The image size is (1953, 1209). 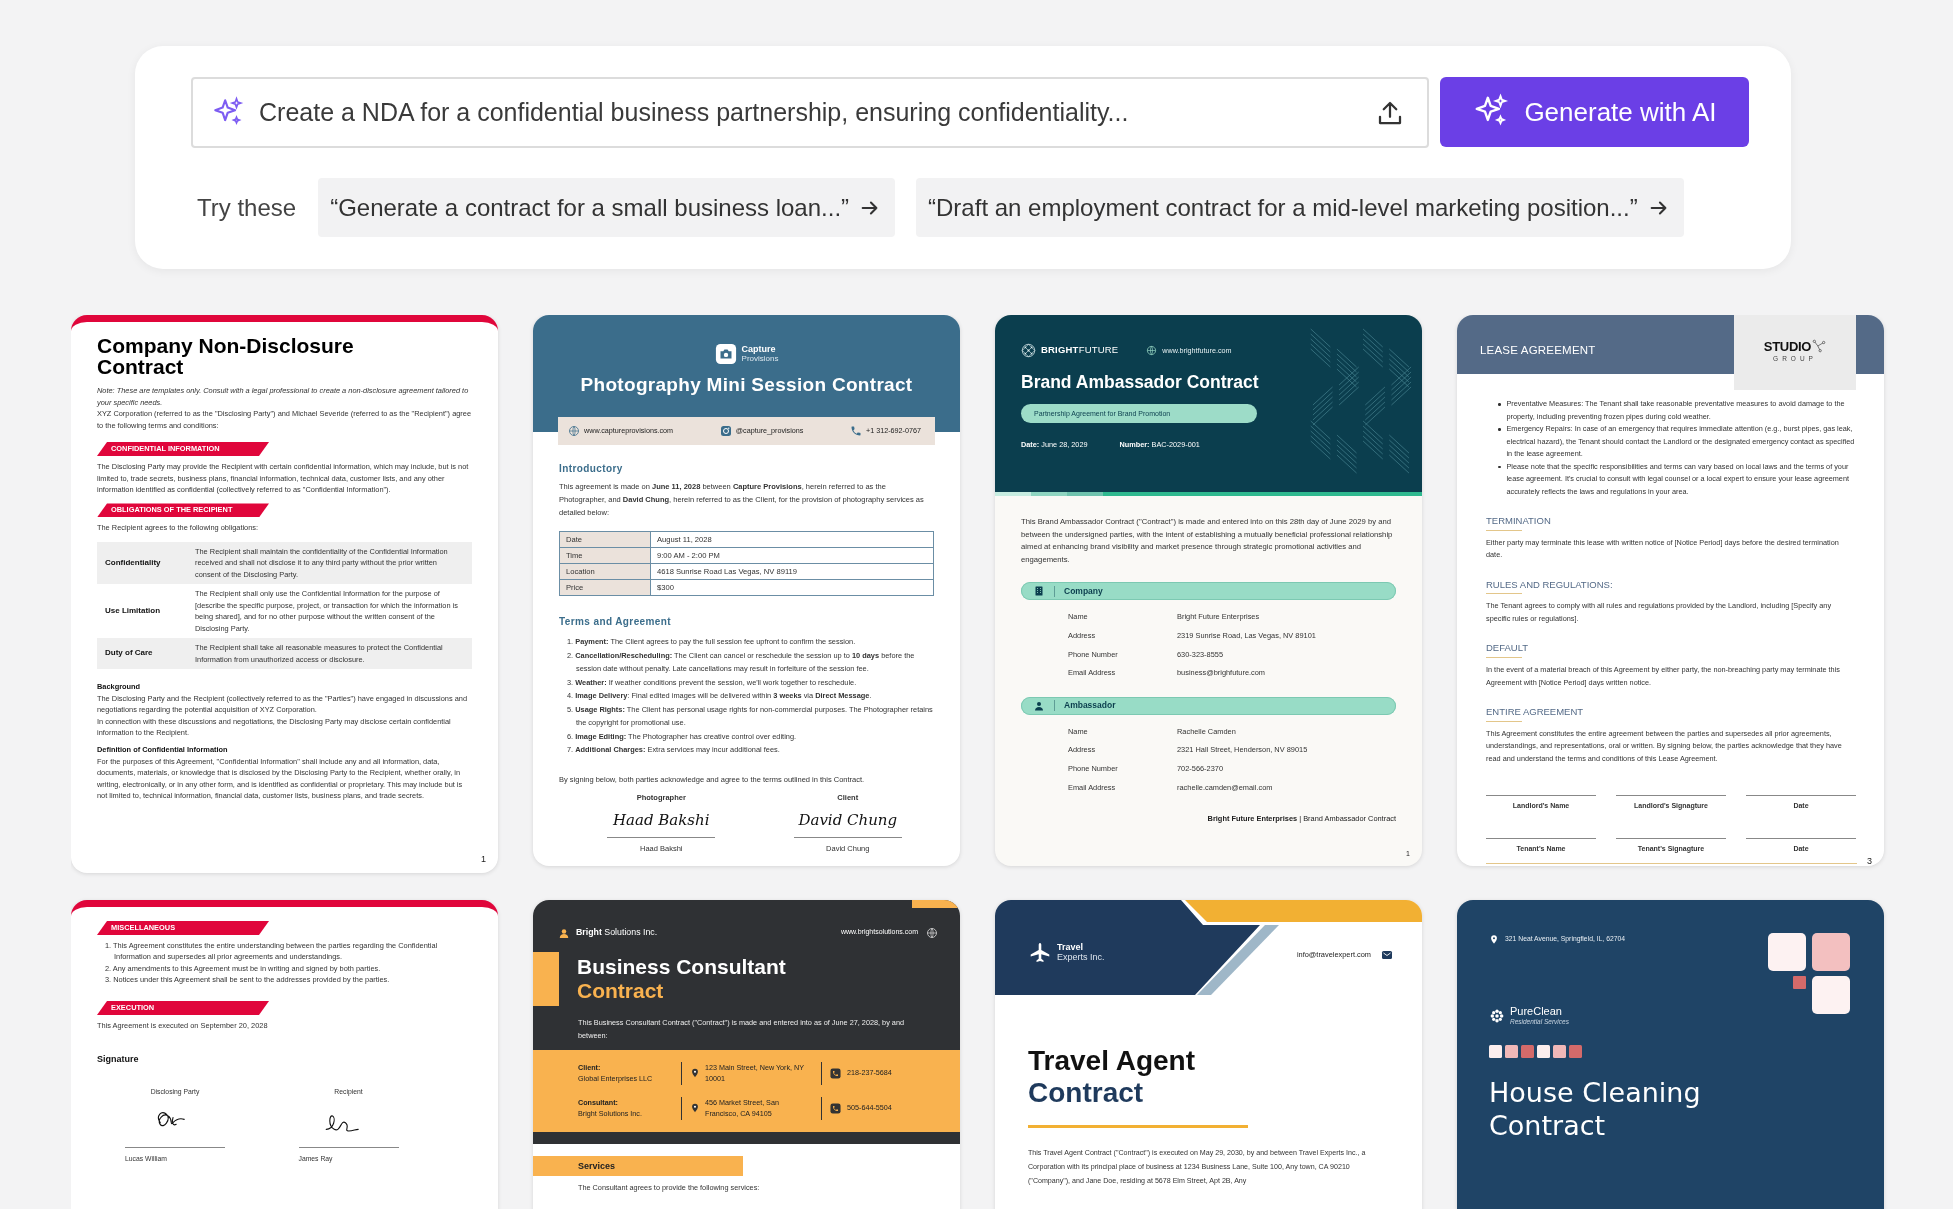 I want to click on suggestion-chip: “Draft an employment contract for a mid-level marketing position...”, so click(x=1300, y=207).